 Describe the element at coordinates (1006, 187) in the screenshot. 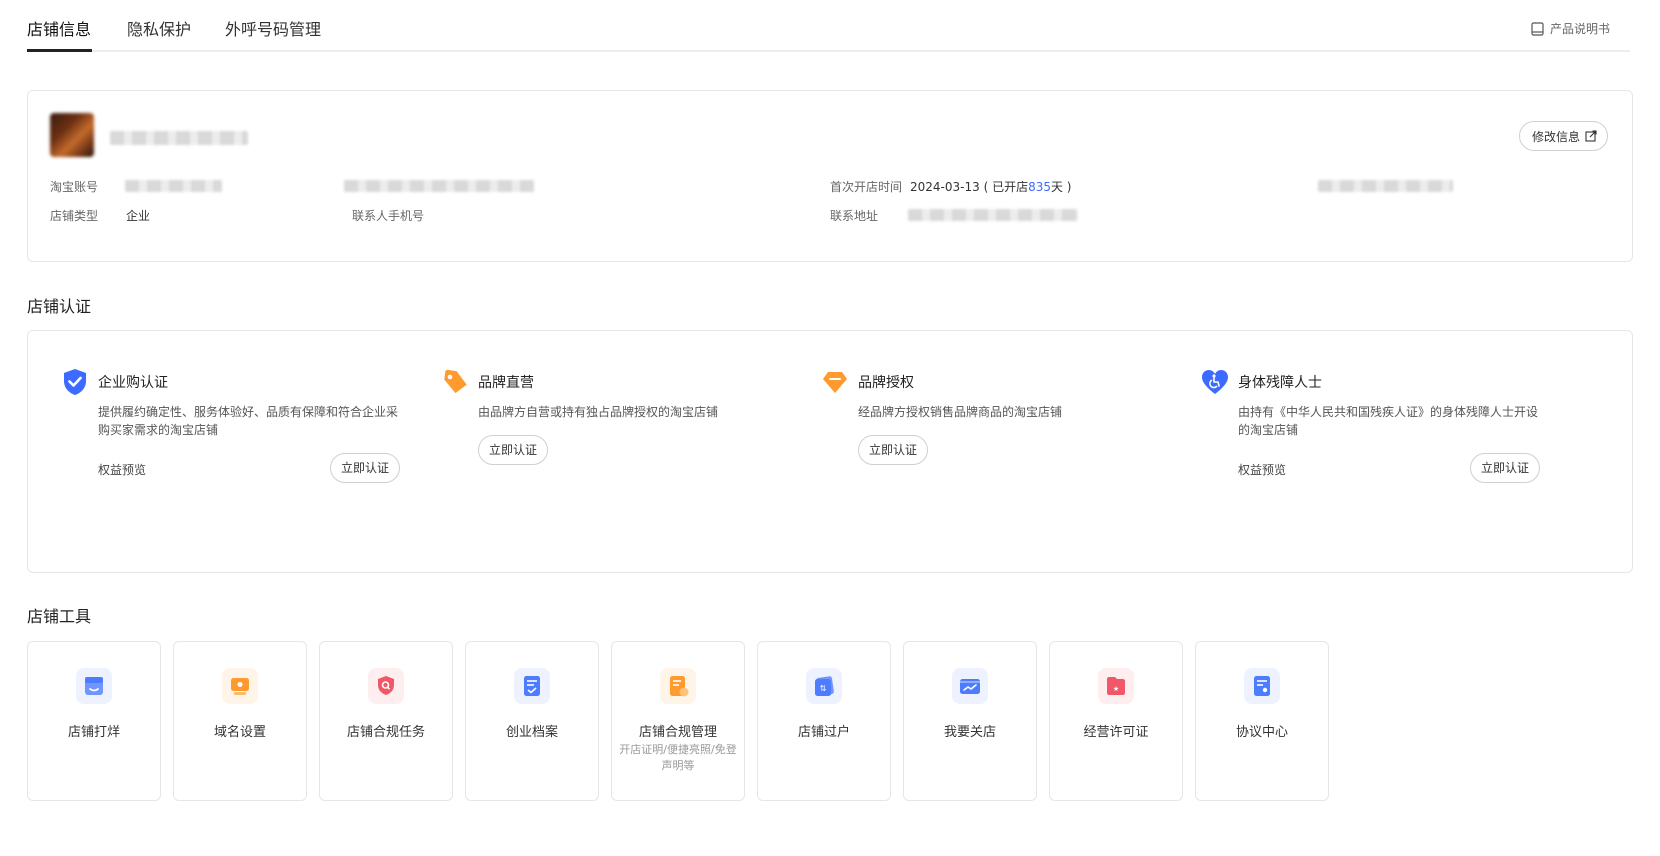

I see `open-days-prefix: ( 已开店` at that location.